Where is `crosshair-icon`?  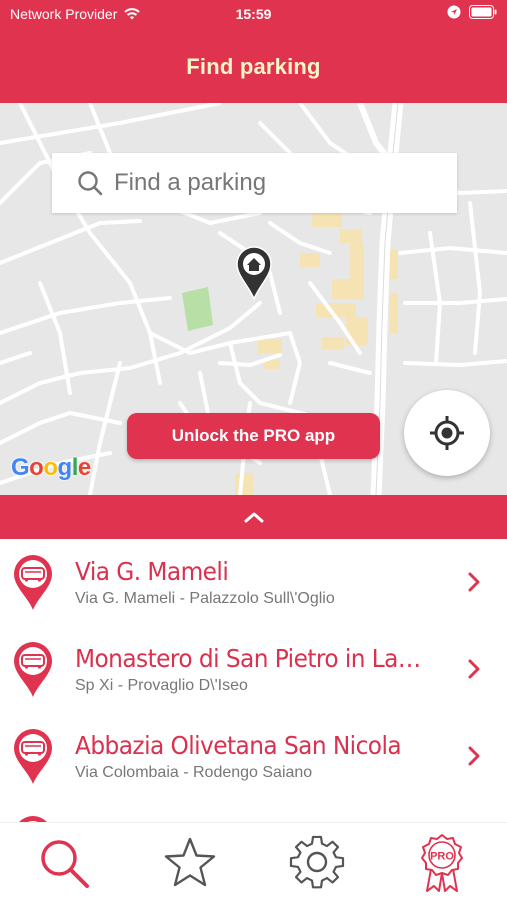 crosshair-icon is located at coordinates (447, 433).